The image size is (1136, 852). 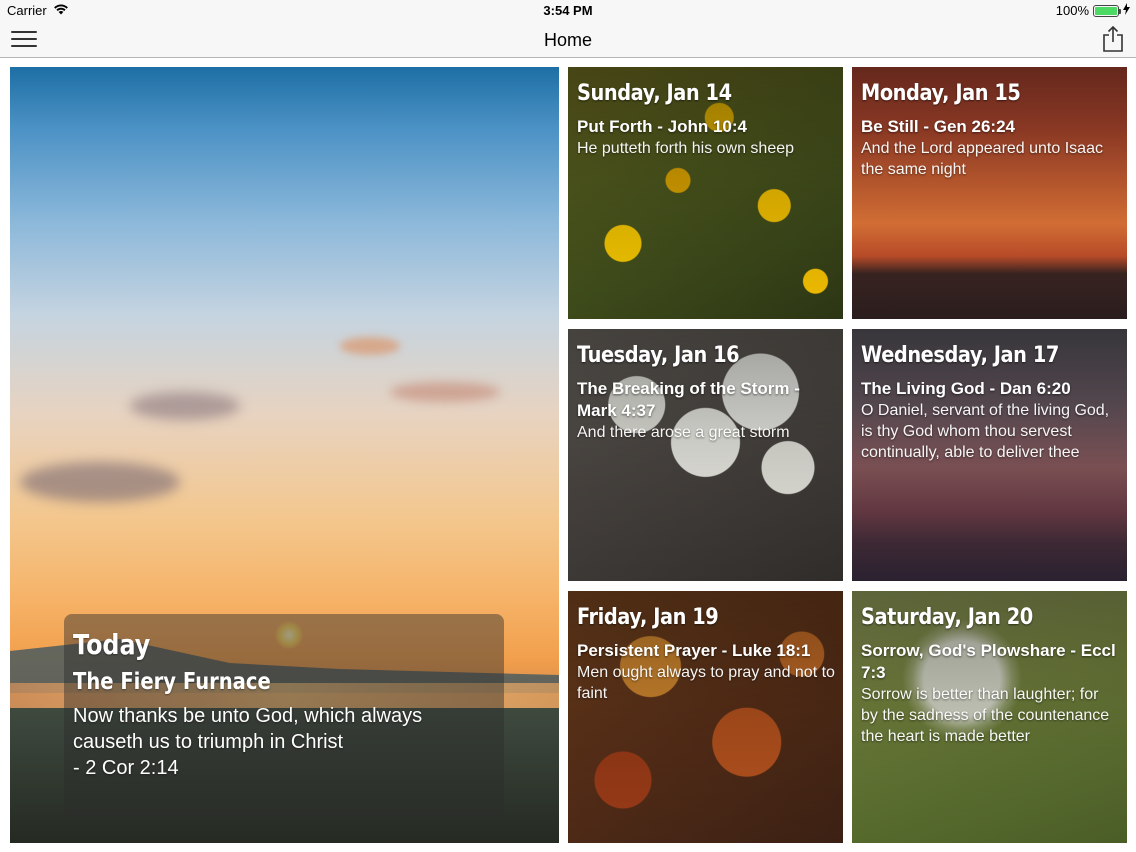 What do you see at coordinates (694, 650) in the screenshot?
I see `tile-title: Persistent Prayer - Luke 18:1` at bounding box center [694, 650].